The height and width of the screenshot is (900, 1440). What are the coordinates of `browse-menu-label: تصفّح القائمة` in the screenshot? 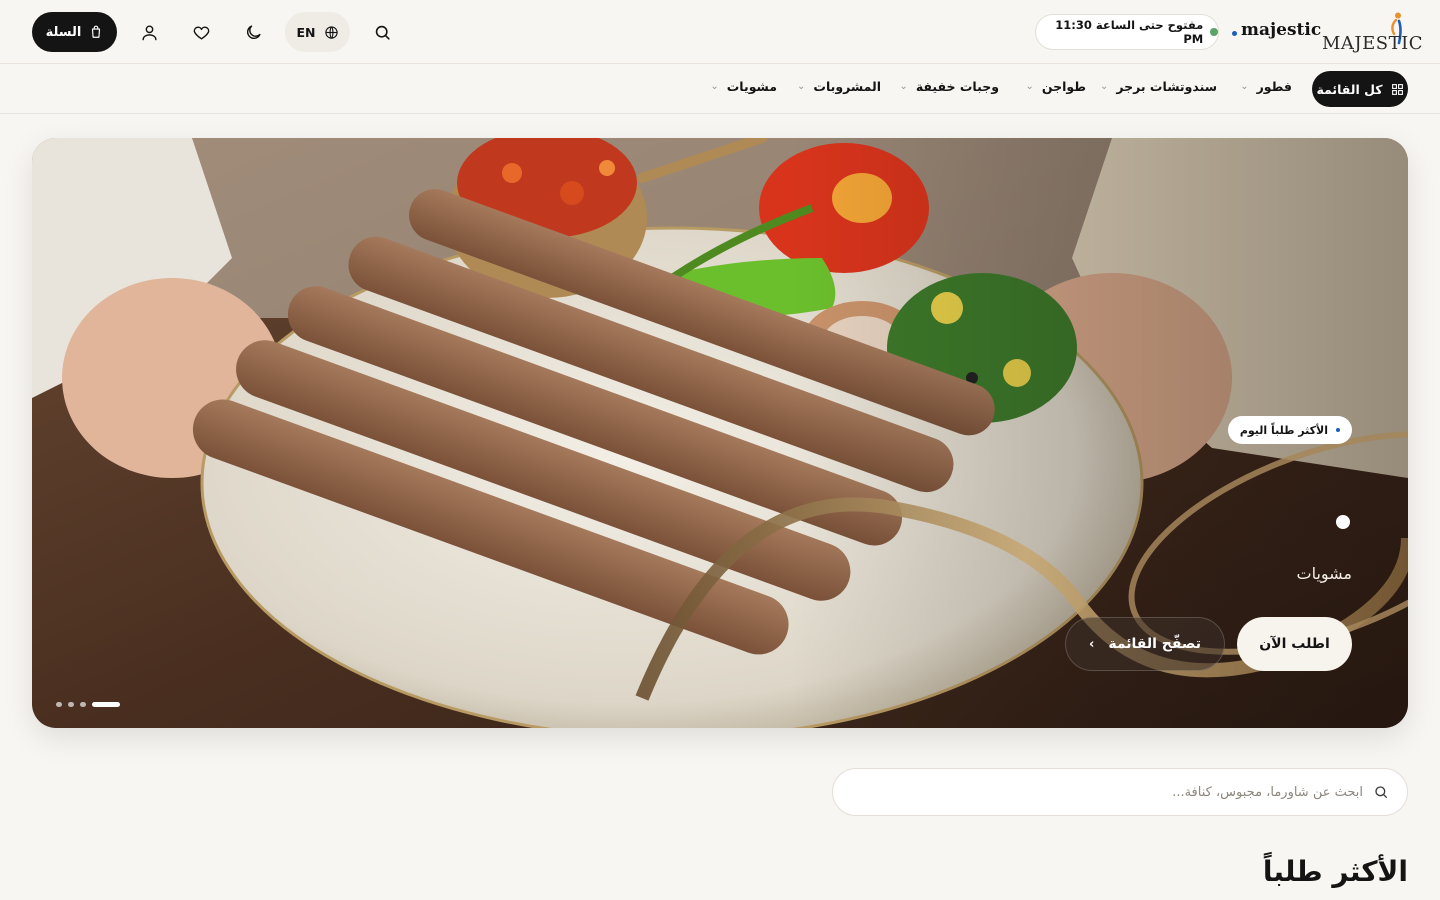 It's located at (1154, 644).